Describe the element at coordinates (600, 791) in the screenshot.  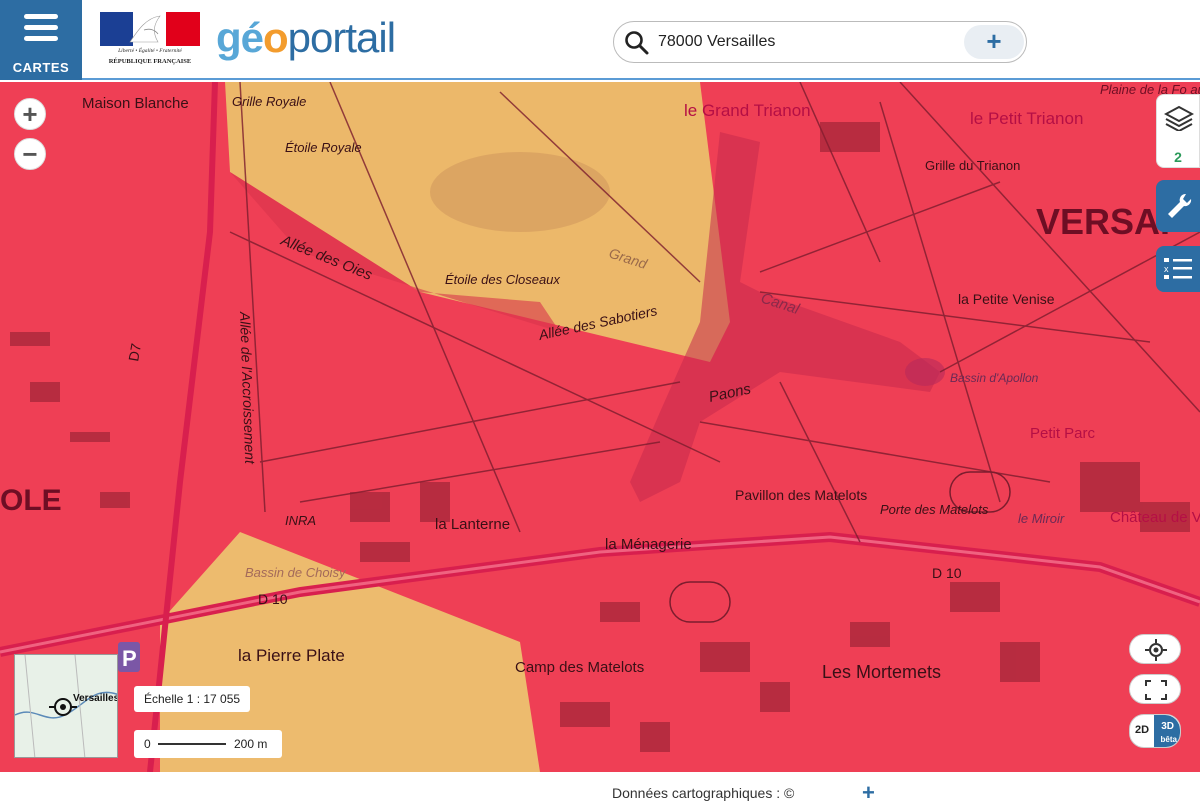
I see `footer: Données cartographiques : © +` at that location.